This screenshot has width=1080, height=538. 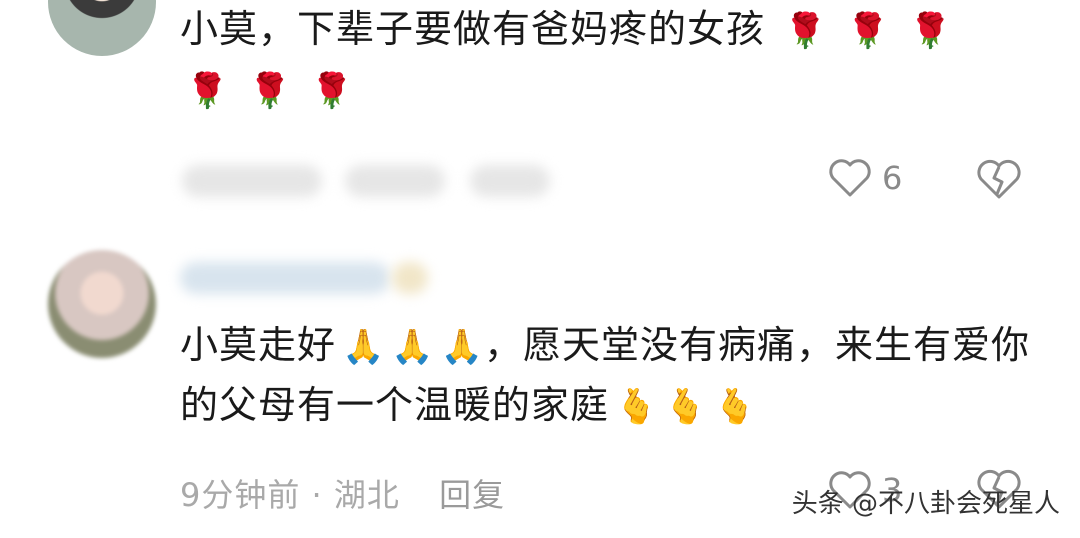 What do you see at coordinates (473, 29) in the screenshot?
I see `comment-body: 小莫，下辈子要做有爸妈疼的女孩` at bounding box center [473, 29].